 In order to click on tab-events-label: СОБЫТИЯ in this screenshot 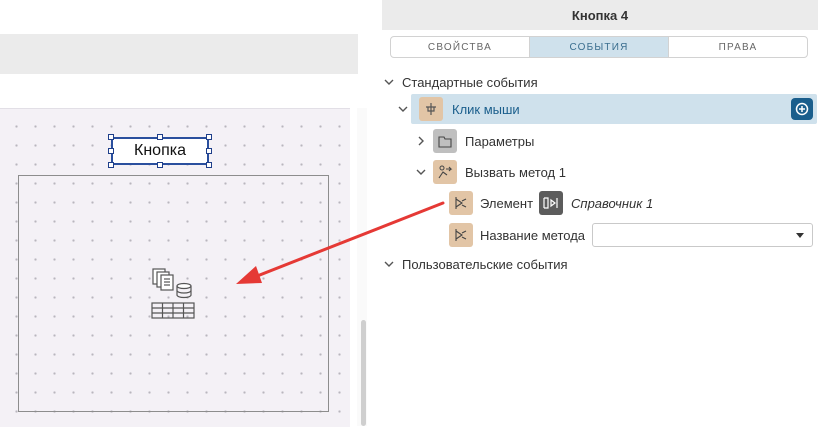, I will do `click(599, 47)`.